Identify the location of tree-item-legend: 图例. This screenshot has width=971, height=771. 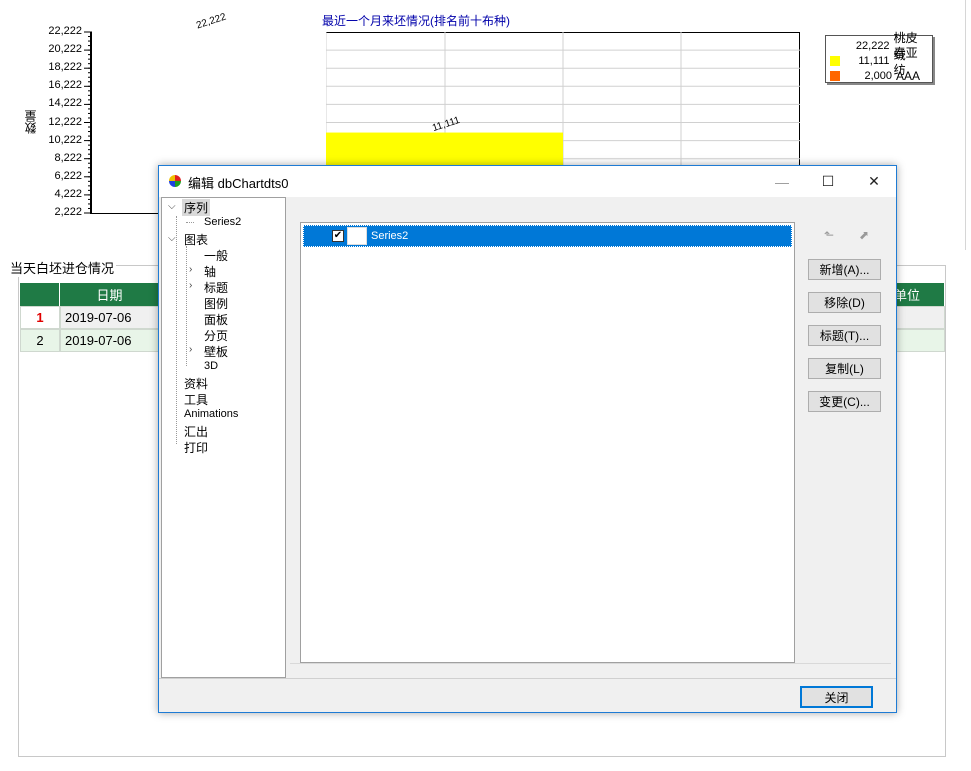
(216, 303).